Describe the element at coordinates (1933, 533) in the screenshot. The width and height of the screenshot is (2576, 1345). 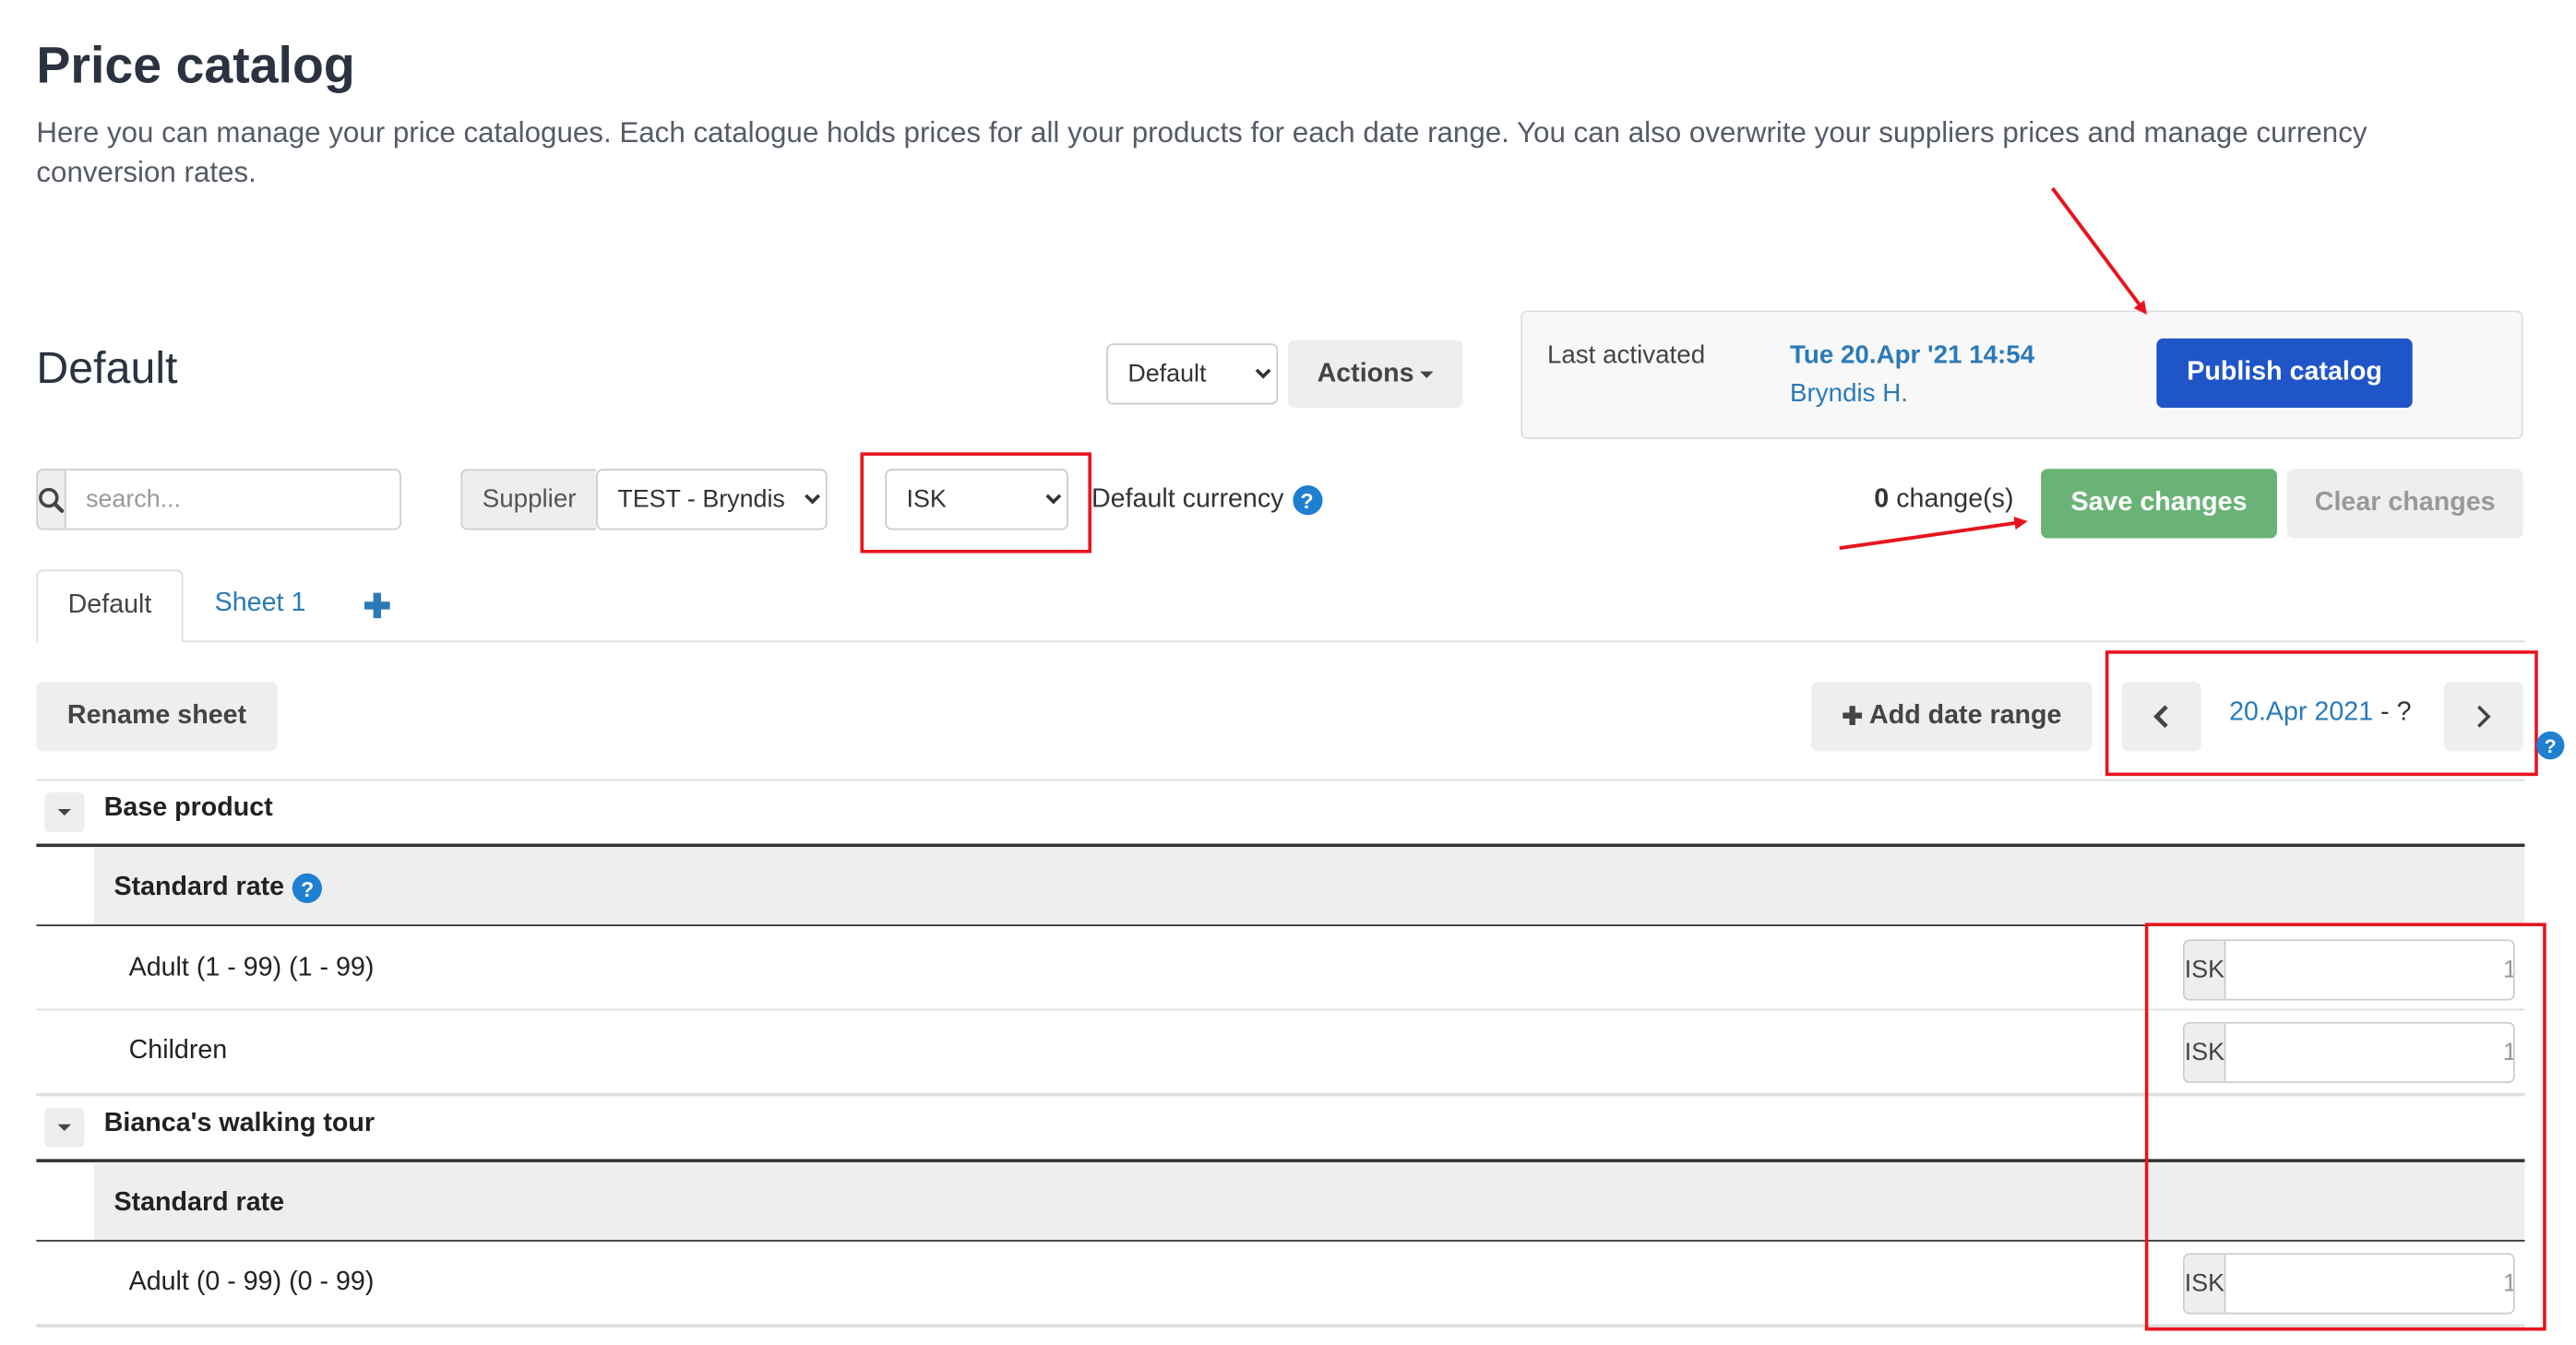
I see `arrow-to-save` at that location.